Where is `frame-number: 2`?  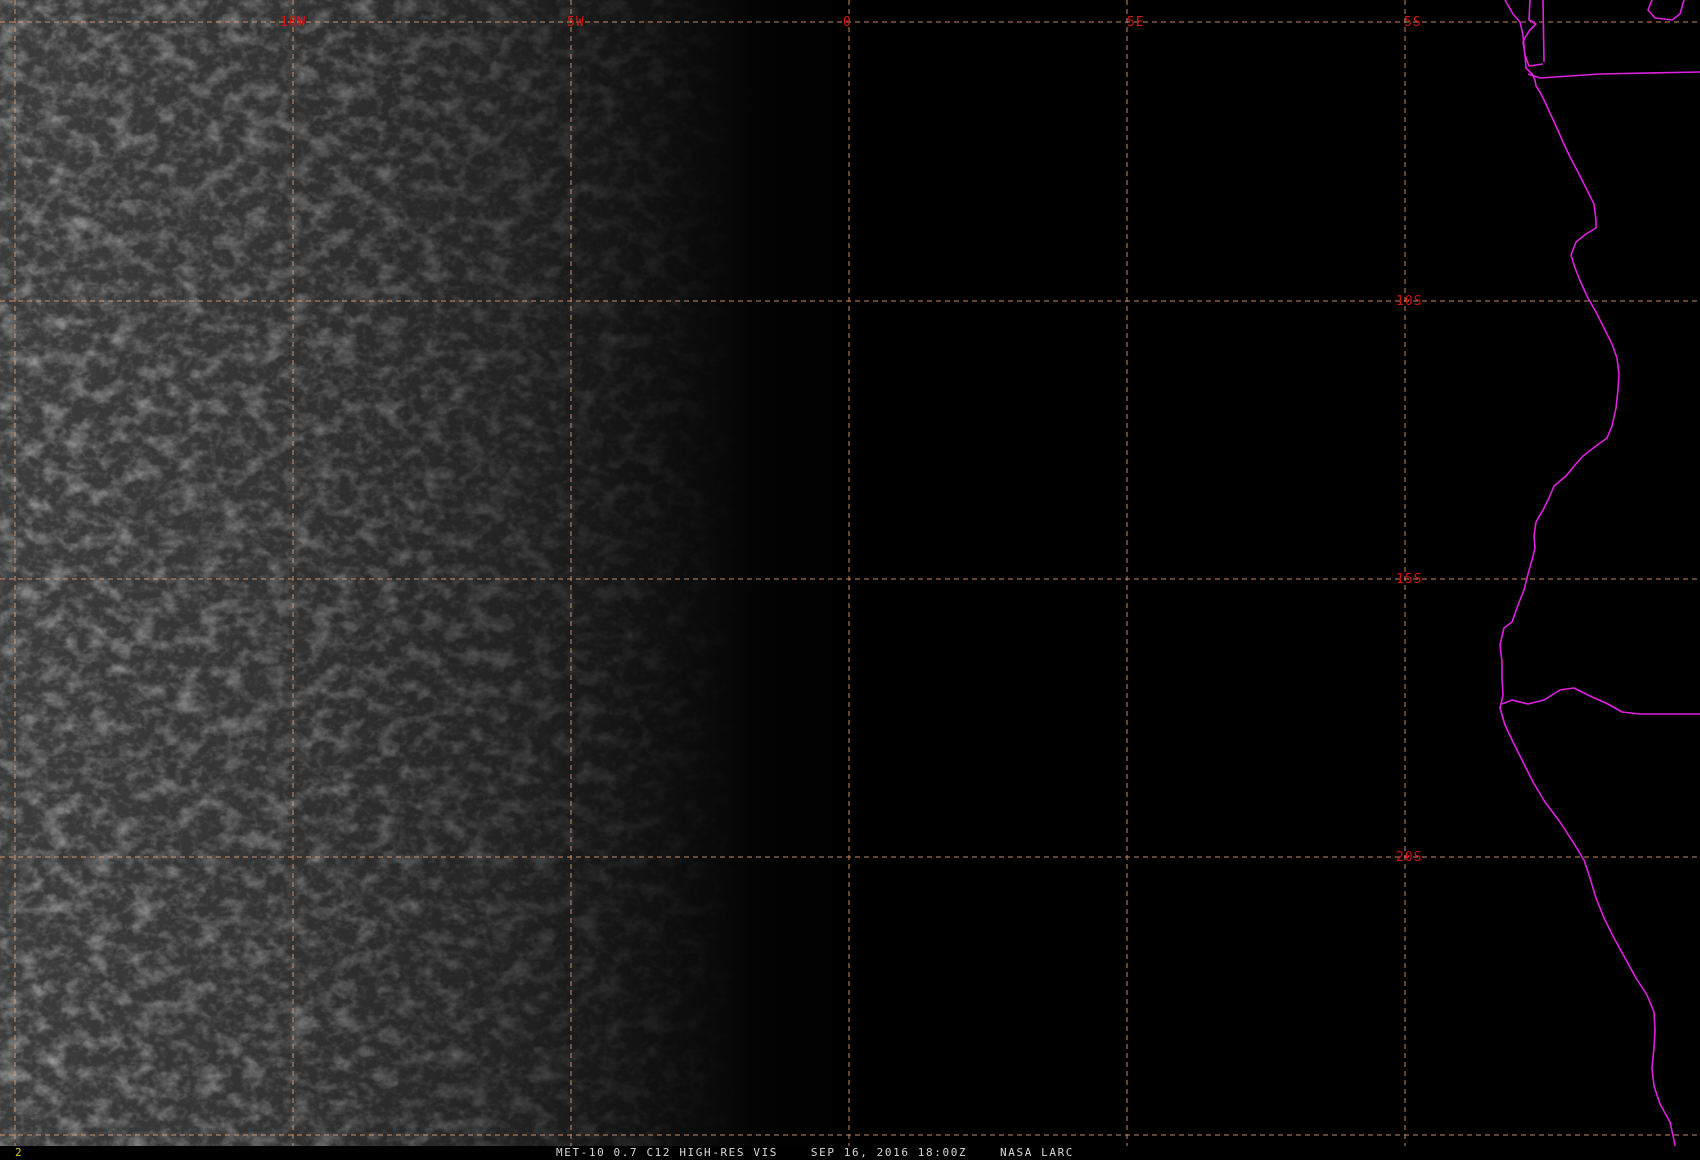
frame-number: 2 is located at coordinates (18, 1152).